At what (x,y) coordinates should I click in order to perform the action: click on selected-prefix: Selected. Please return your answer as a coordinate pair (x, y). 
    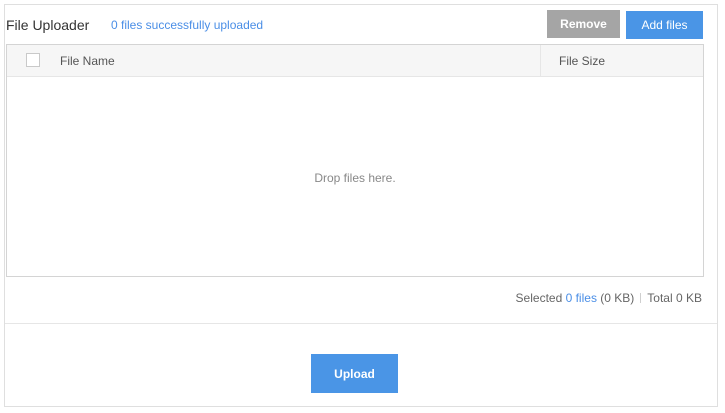
    Looking at the image, I should click on (540, 298).